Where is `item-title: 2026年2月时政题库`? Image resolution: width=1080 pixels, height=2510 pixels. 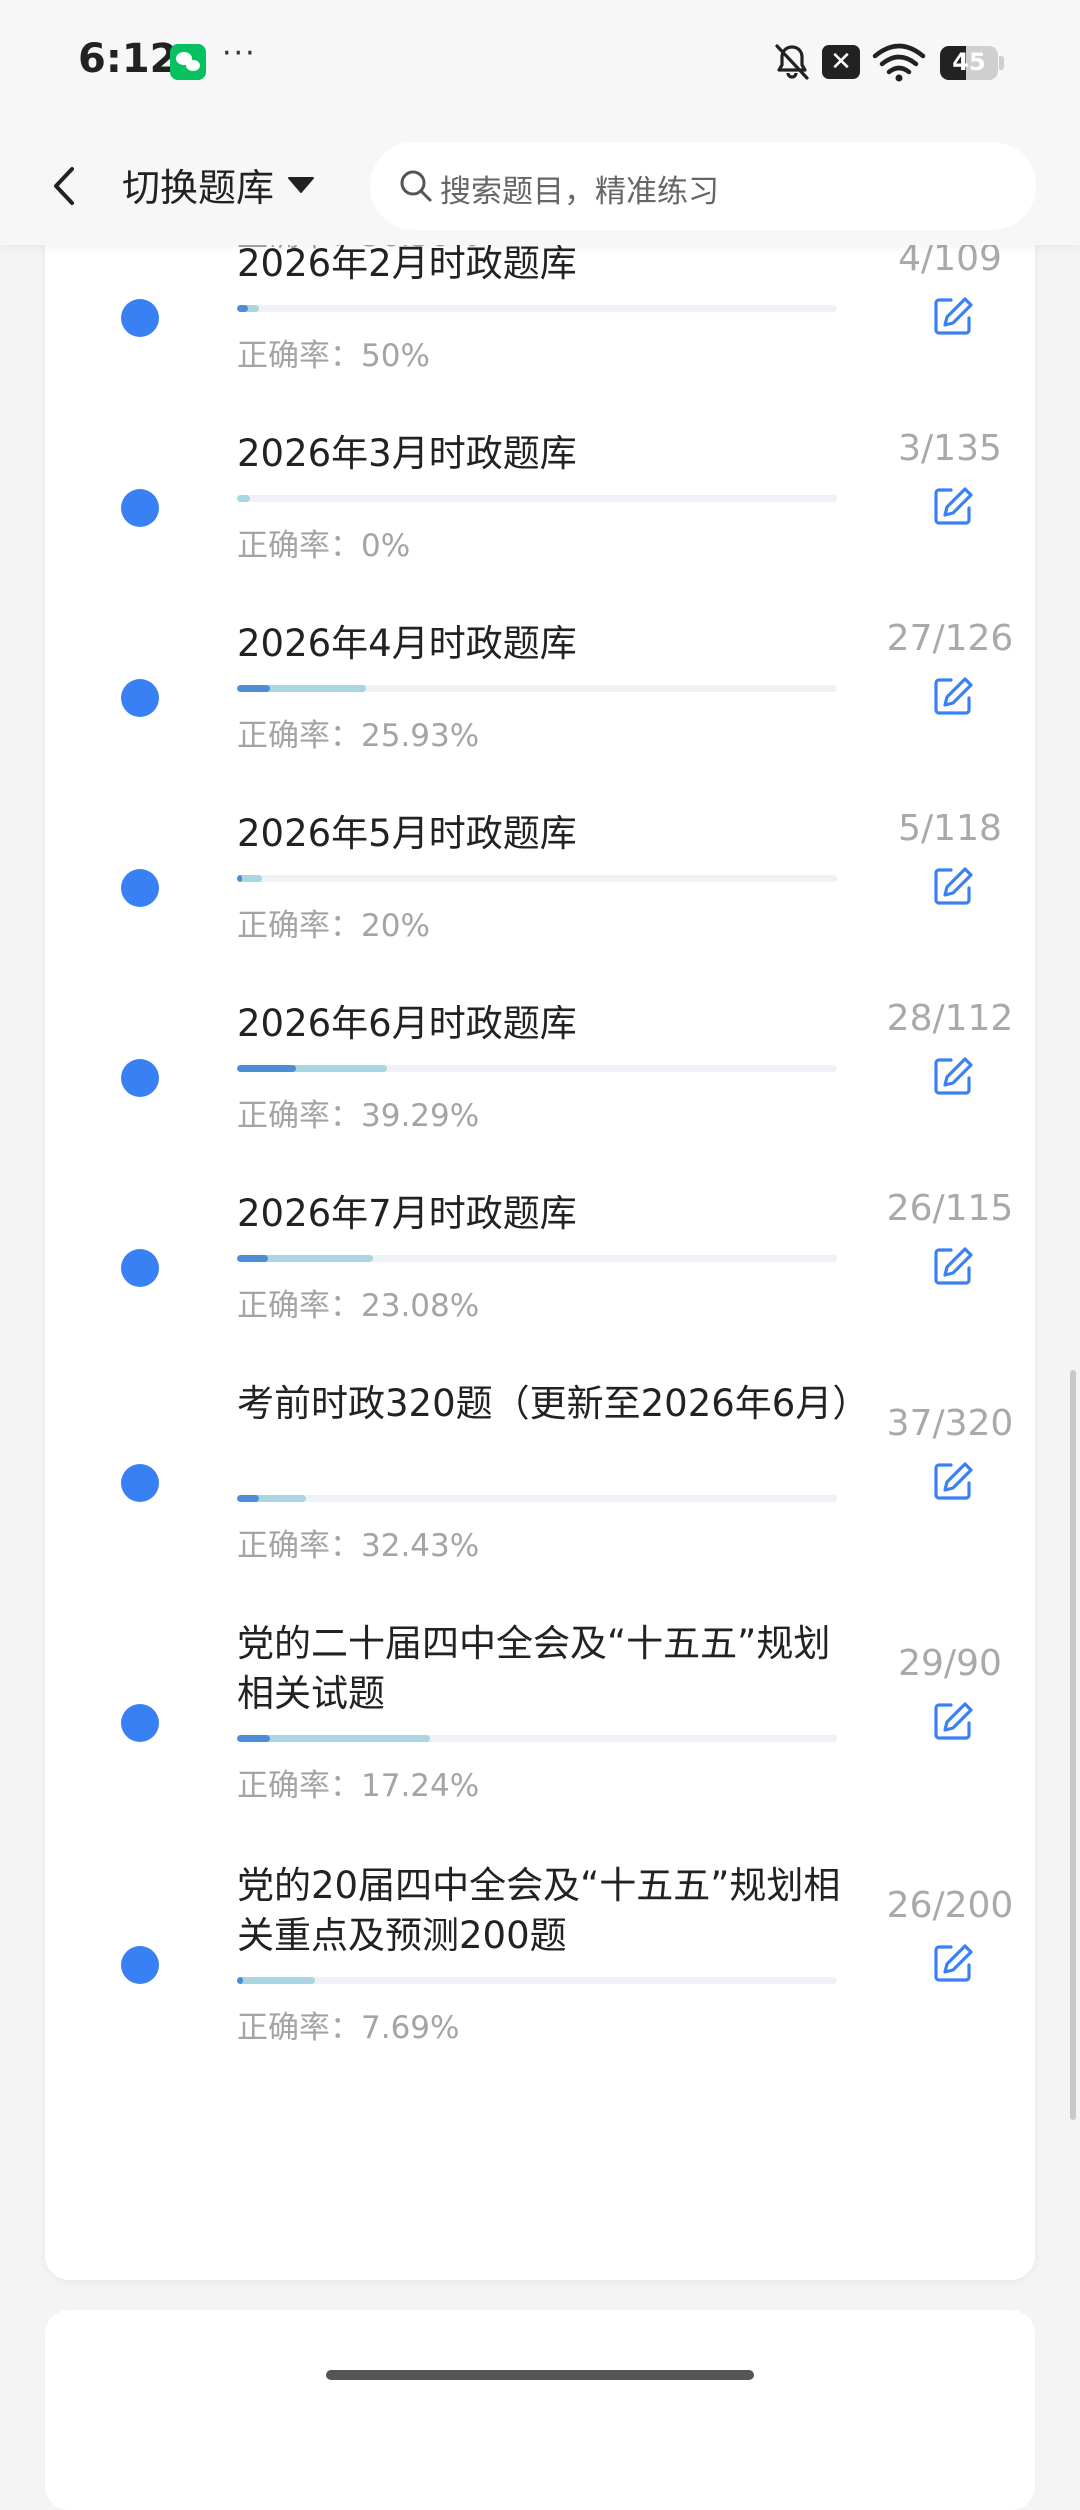
item-title: 2026年2月时政题库 is located at coordinates (407, 263).